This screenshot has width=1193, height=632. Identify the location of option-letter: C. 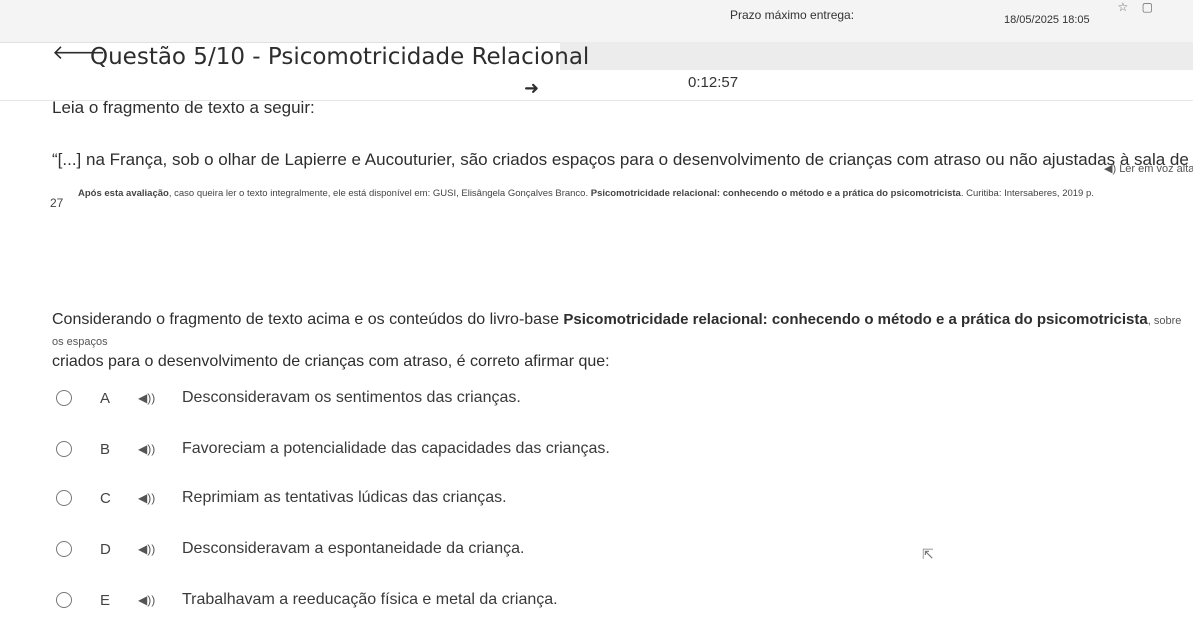
(105, 498).